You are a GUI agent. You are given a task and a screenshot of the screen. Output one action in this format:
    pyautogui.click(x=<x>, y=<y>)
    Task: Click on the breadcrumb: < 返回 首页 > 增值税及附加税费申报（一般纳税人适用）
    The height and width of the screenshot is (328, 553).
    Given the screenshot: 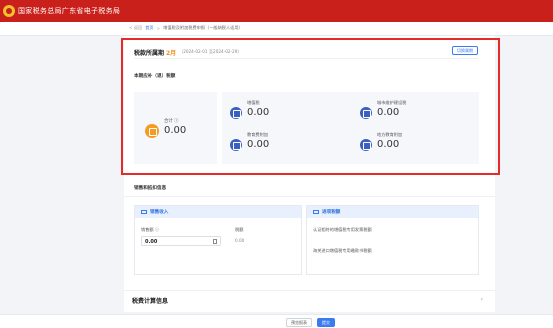 What is the action you would take?
    pyautogui.click(x=186, y=28)
    